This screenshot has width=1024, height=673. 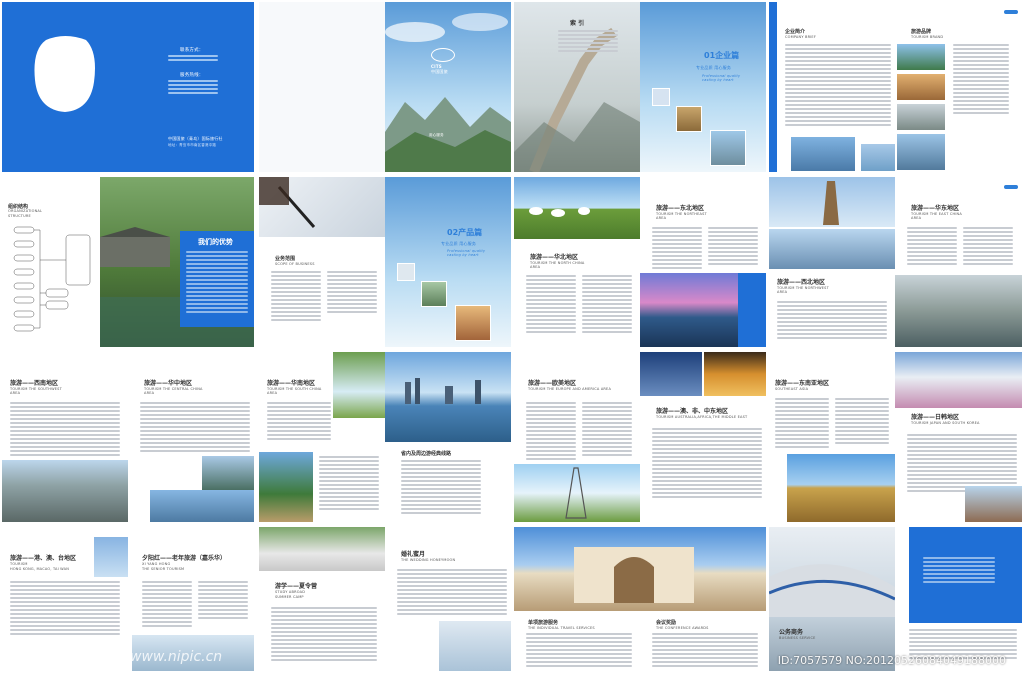 I want to click on europe-en: TOURISM THE EUROPE AND AMERICA AREA, so click(x=570, y=389).